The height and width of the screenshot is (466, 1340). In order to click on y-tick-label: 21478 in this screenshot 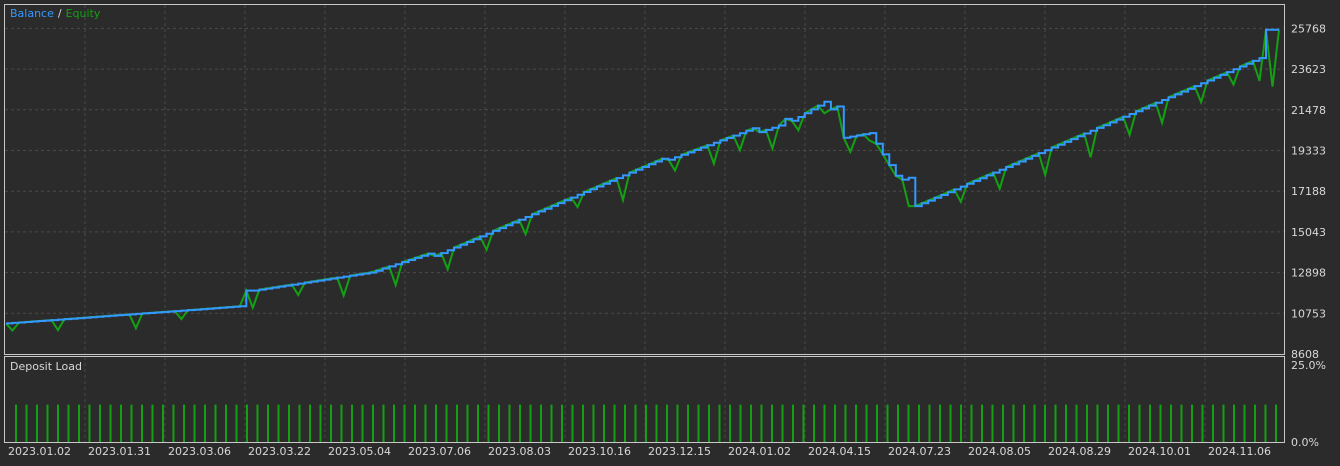, I will do `click(1308, 110)`.